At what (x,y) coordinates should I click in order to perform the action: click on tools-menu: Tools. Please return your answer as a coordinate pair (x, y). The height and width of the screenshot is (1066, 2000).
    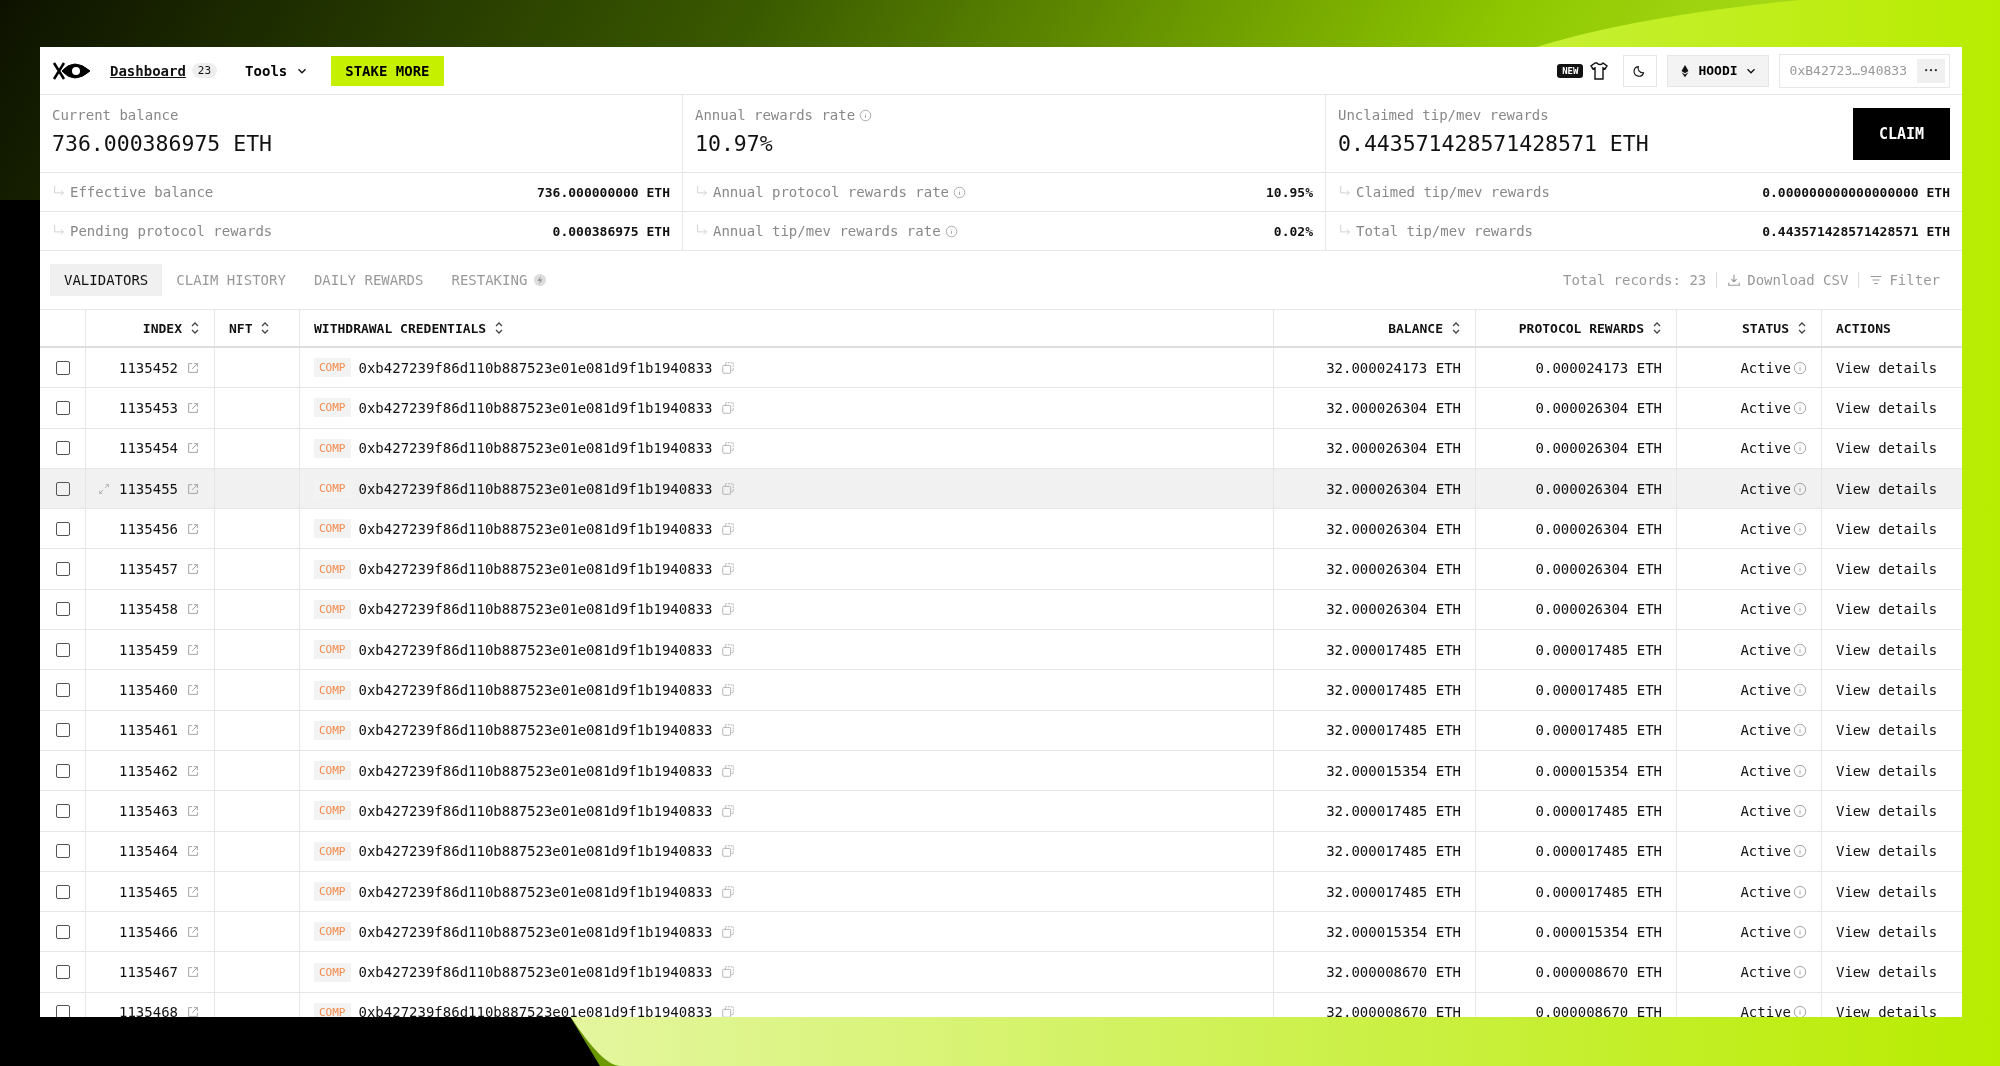
    Looking at the image, I should click on (277, 70).